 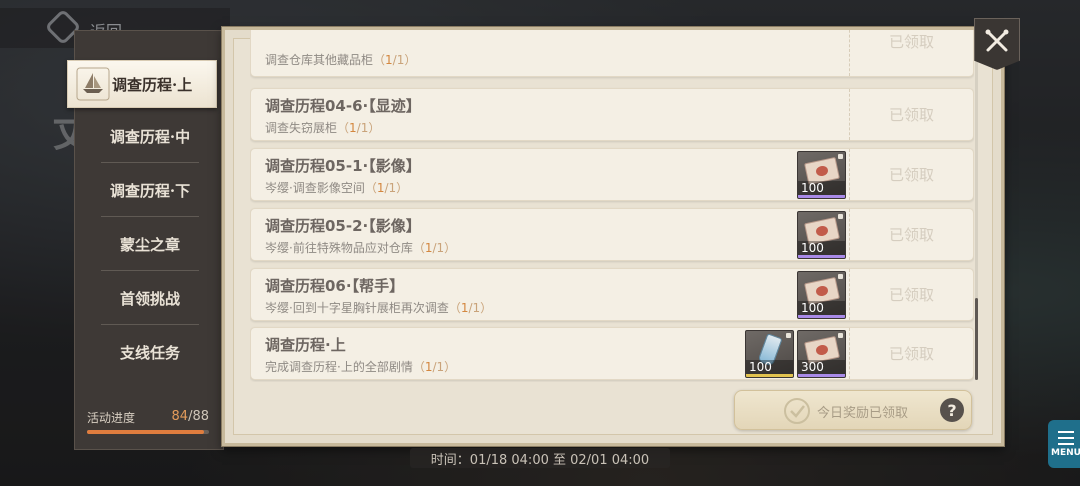 What do you see at coordinates (379, 308) in the screenshot?
I see `quest-desc: 岑缨·回到十字星胸针展柜再次调查（1/1）` at bounding box center [379, 308].